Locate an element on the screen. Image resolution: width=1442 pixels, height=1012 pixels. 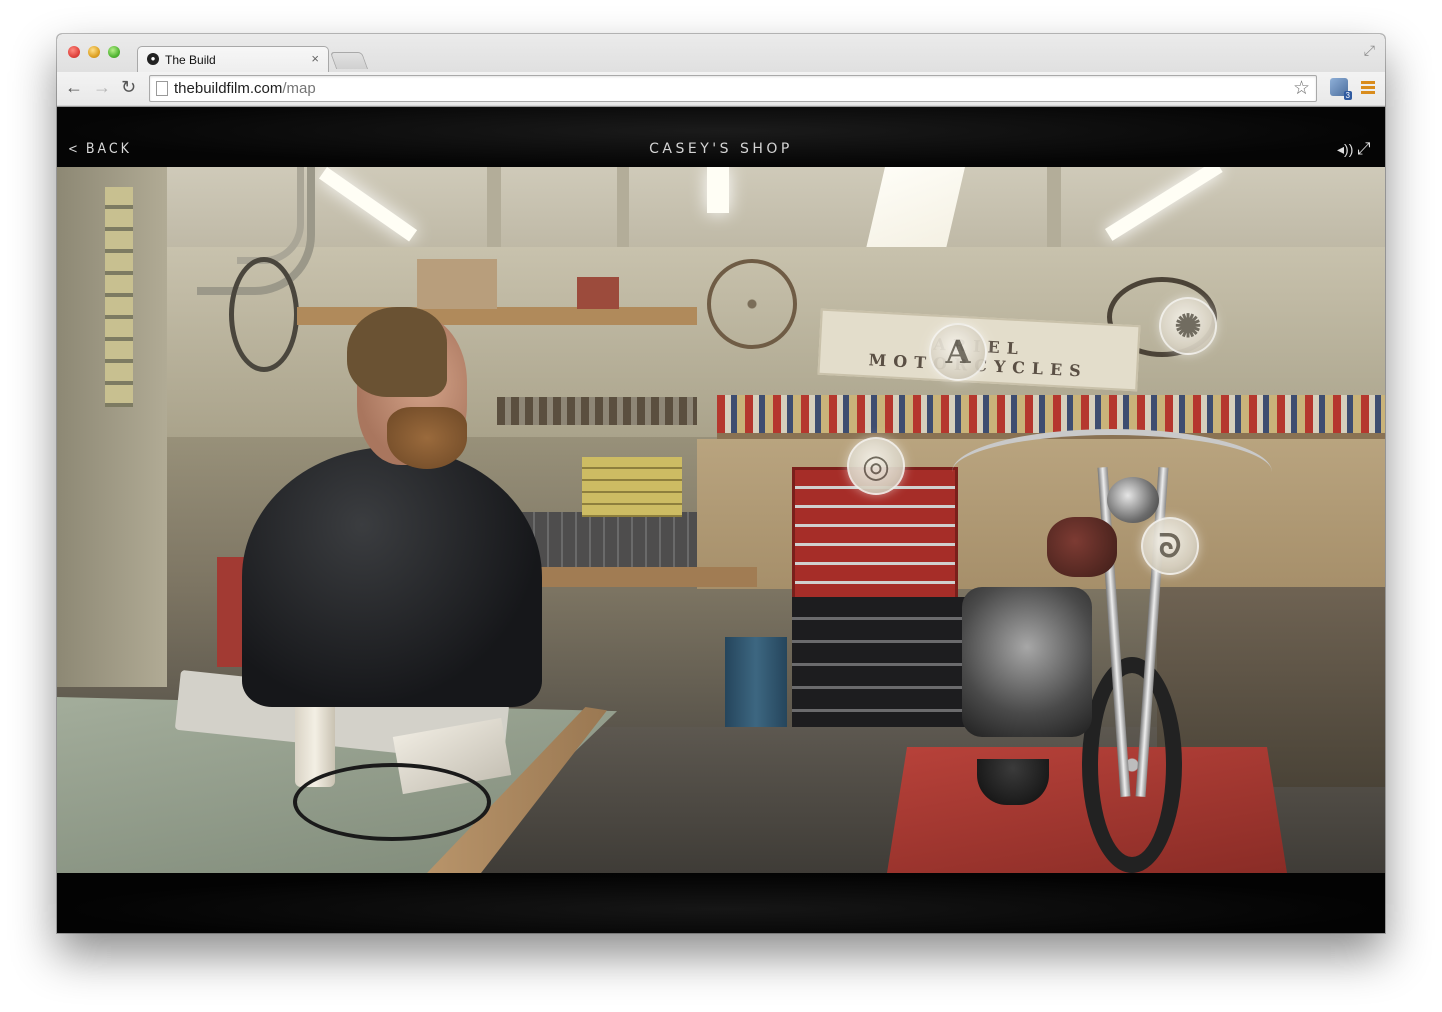
hotspot-glyph: ✺ is located at coordinates (1188, 326).